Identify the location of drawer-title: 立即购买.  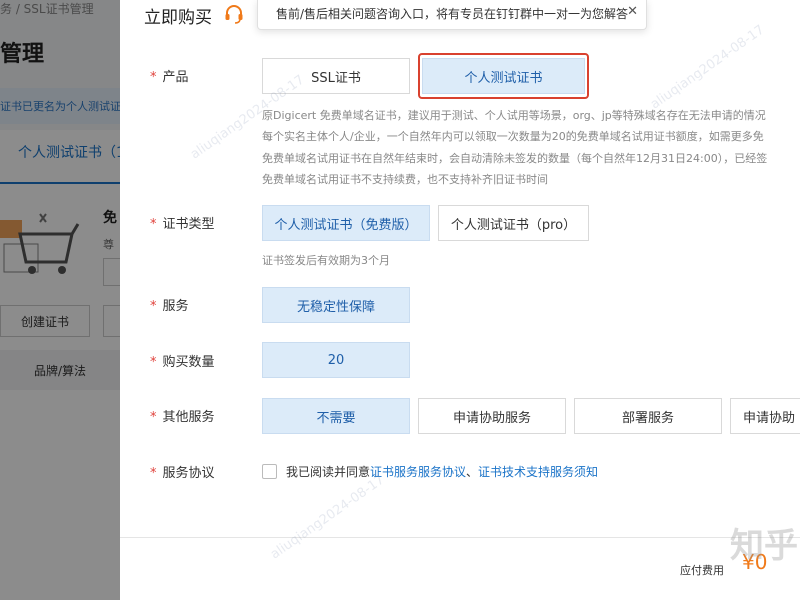
(178, 18).